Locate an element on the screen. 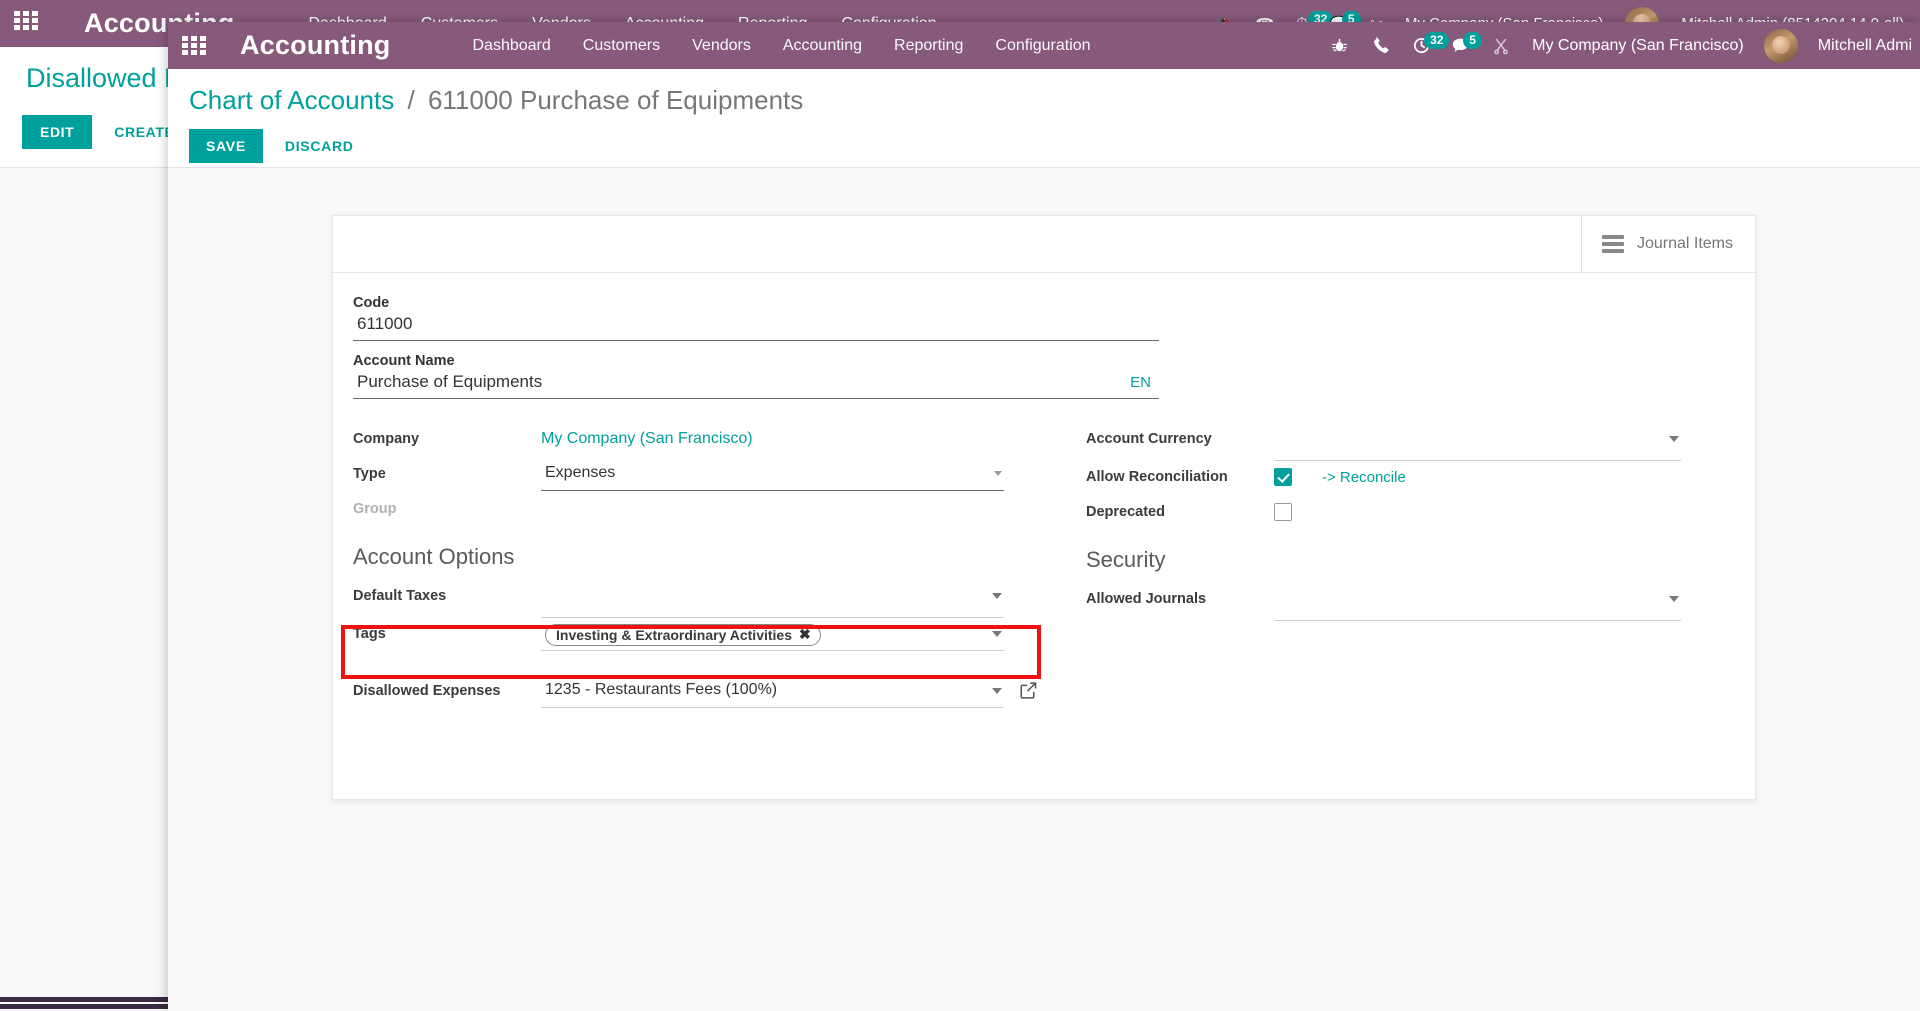 The width and height of the screenshot is (1920, 1011). group-row: Group is located at coordinates (678, 511).